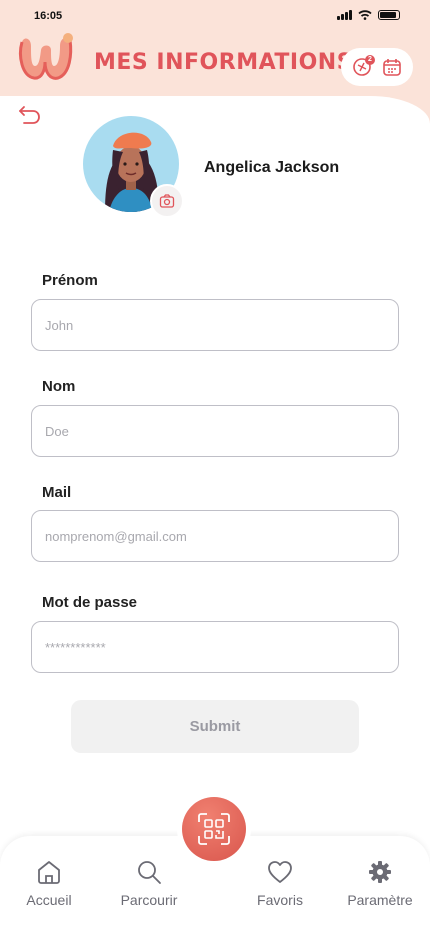 The image size is (430, 932). I want to click on firstname-field: John, so click(215, 325).